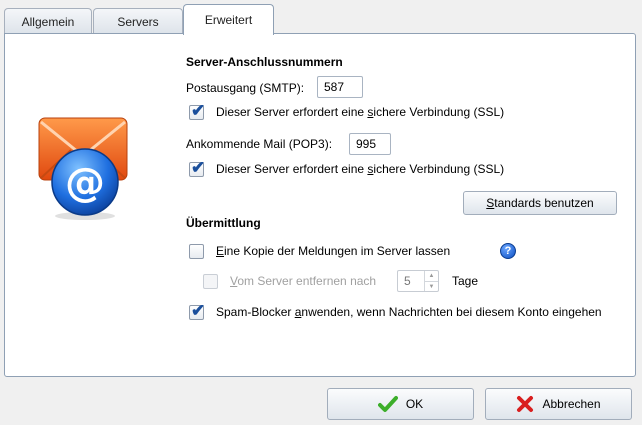 Image resolution: width=642 pixels, height=425 pixels. I want to click on cancel-label: Abbrechen, so click(571, 404).